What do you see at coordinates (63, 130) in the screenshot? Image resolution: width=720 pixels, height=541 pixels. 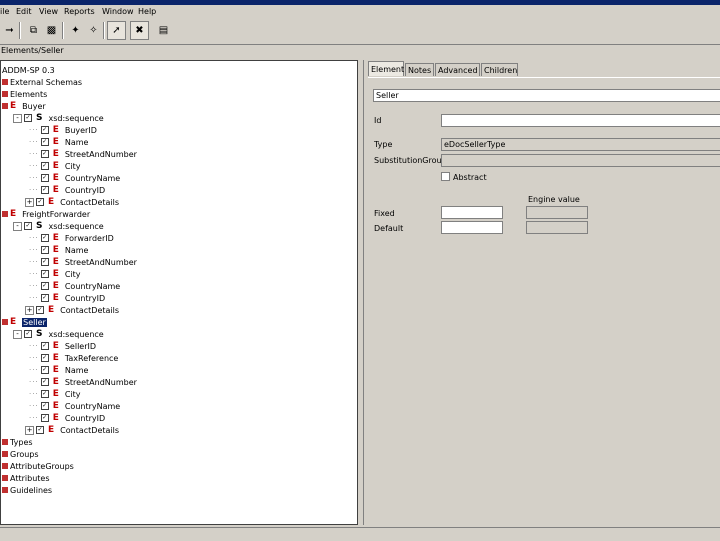 I see `tree-child: ··· ✓ E BuyerID` at bounding box center [63, 130].